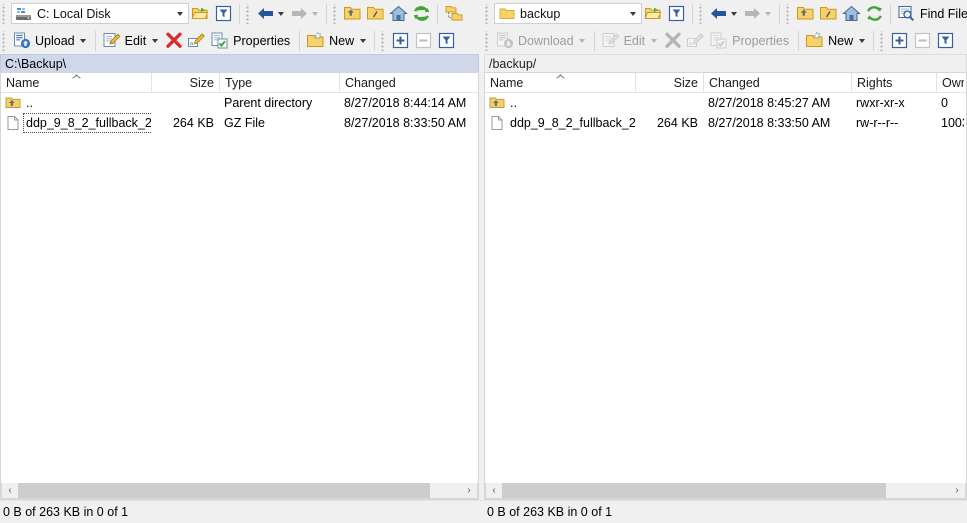  I want to click on local-horizontal-scrollbar: ‹ ›, so click(239, 491).